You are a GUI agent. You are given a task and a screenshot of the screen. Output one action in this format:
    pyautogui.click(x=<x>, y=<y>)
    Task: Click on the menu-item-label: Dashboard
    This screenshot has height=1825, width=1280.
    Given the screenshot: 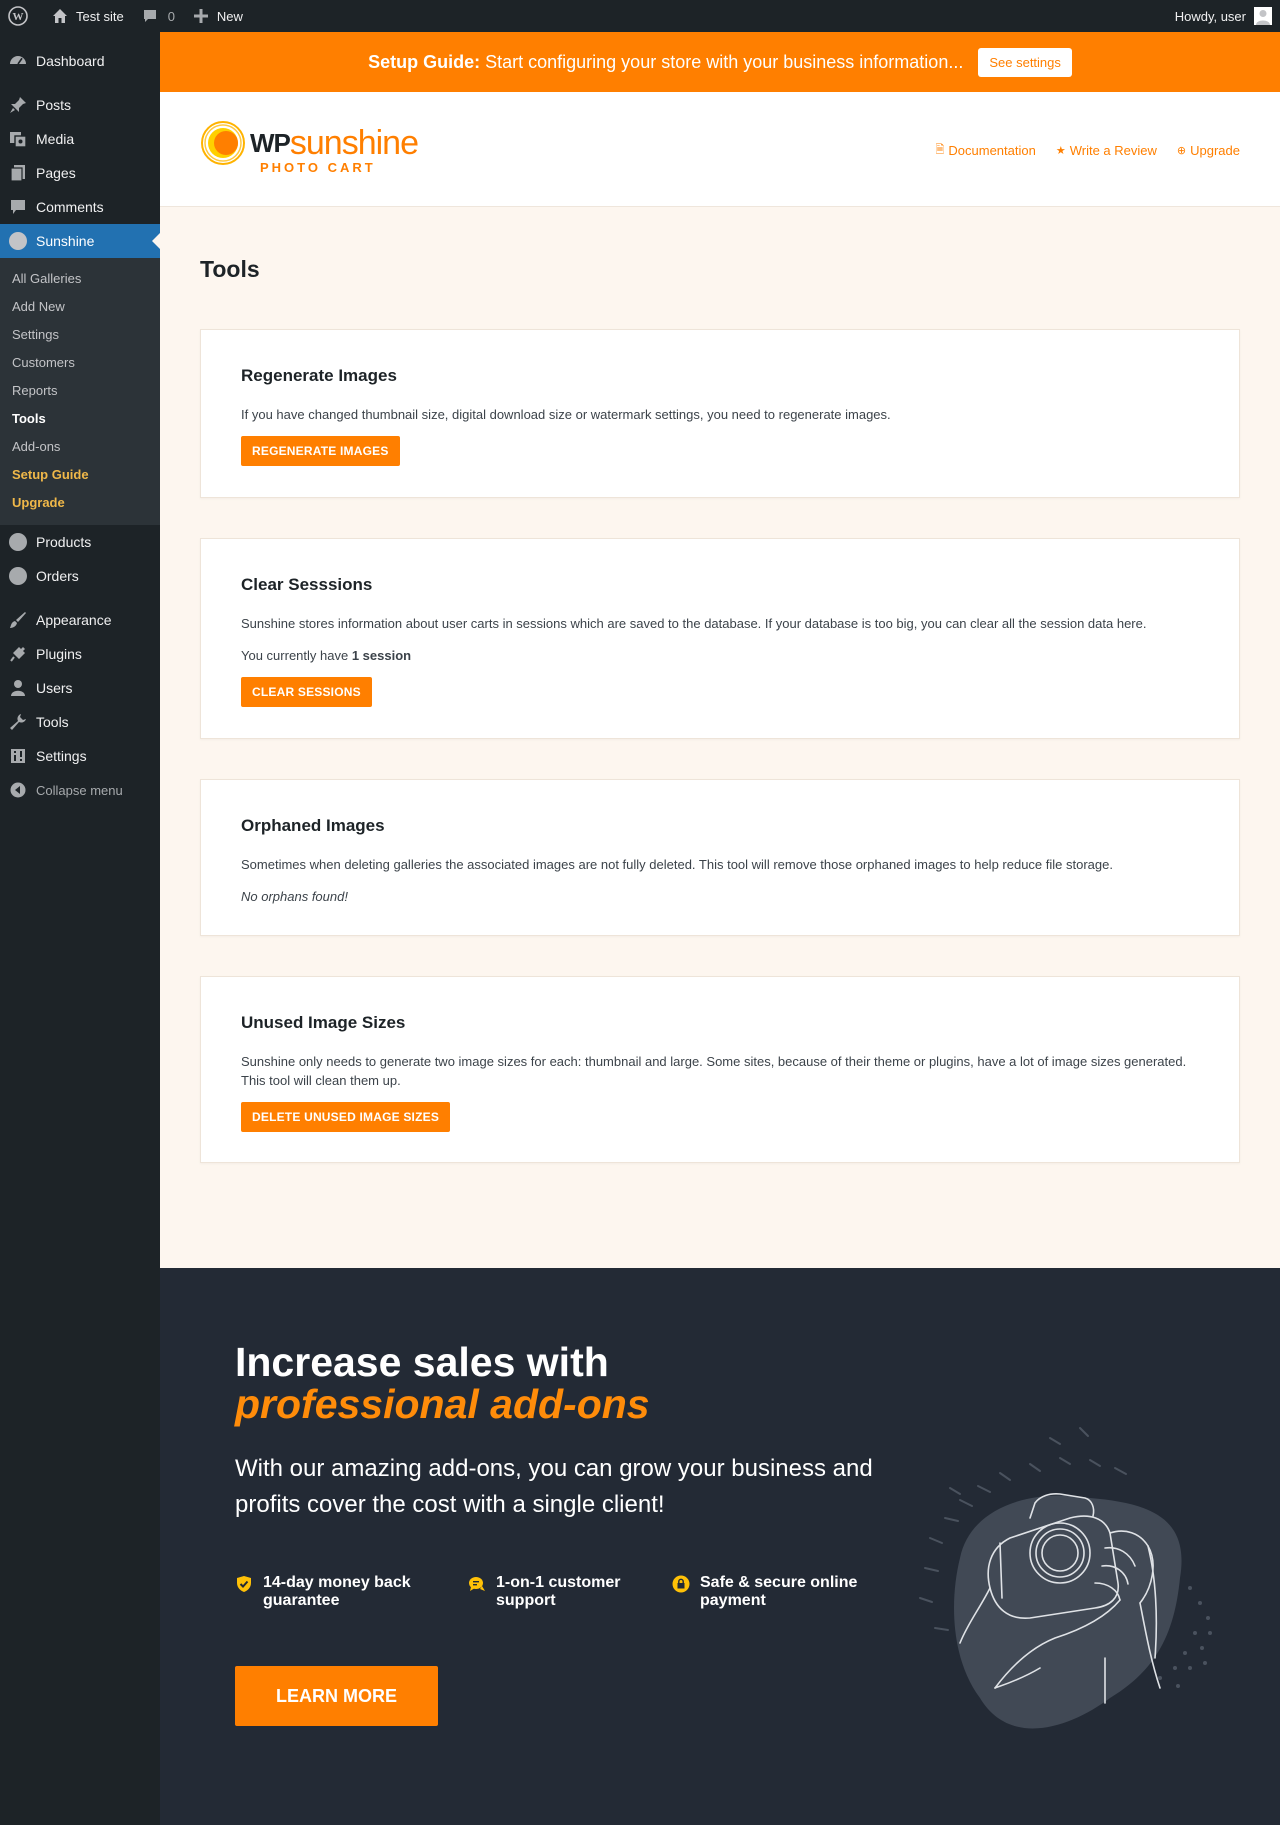 What is the action you would take?
    pyautogui.click(x=70, y=61)
    